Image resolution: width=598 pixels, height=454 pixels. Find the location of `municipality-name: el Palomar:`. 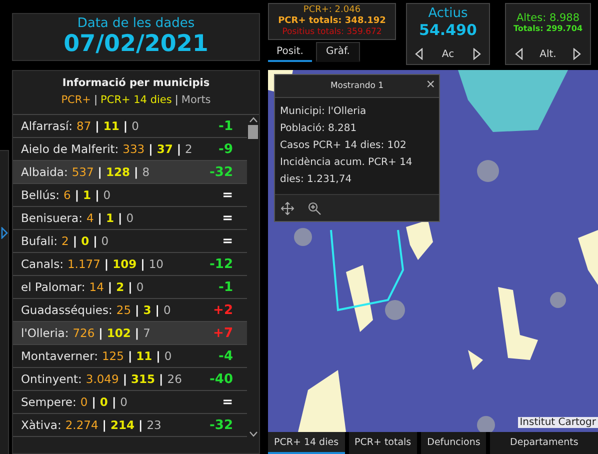

municipality-name: el Palomar: is located at coordinates (53, 287).